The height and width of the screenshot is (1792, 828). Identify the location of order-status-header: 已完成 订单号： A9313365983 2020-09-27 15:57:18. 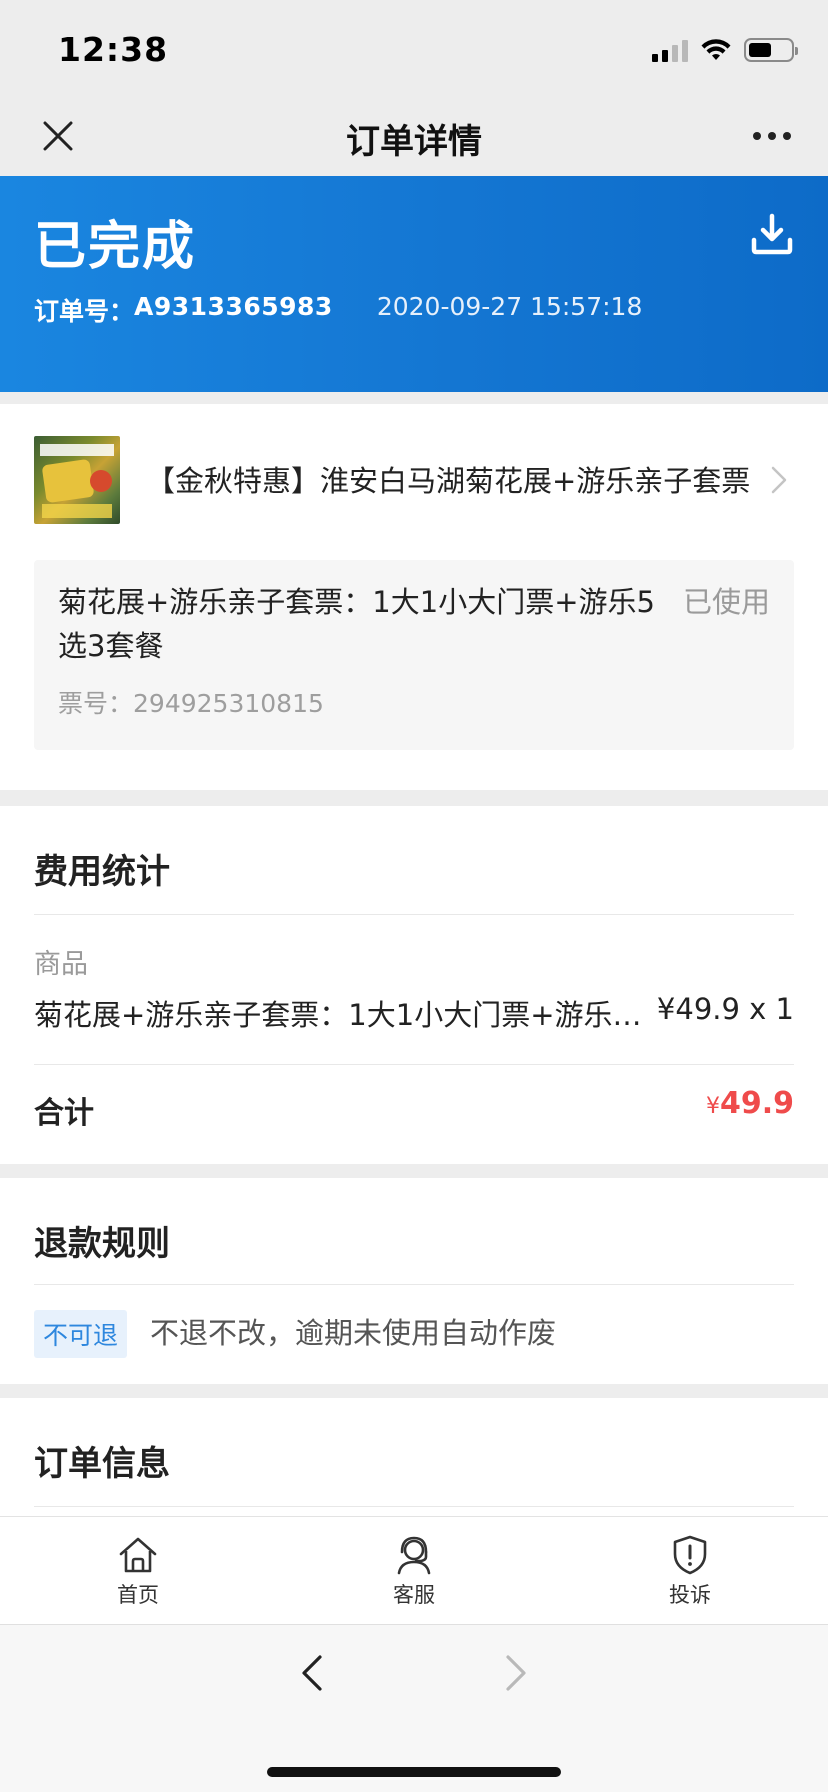
(414, 284).